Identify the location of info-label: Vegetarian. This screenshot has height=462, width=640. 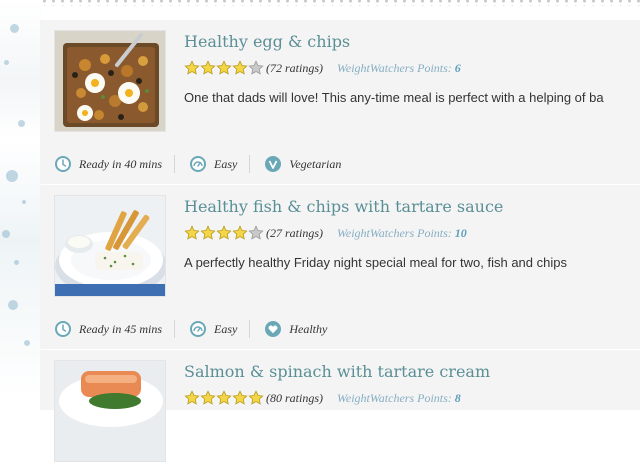
(315, 163).